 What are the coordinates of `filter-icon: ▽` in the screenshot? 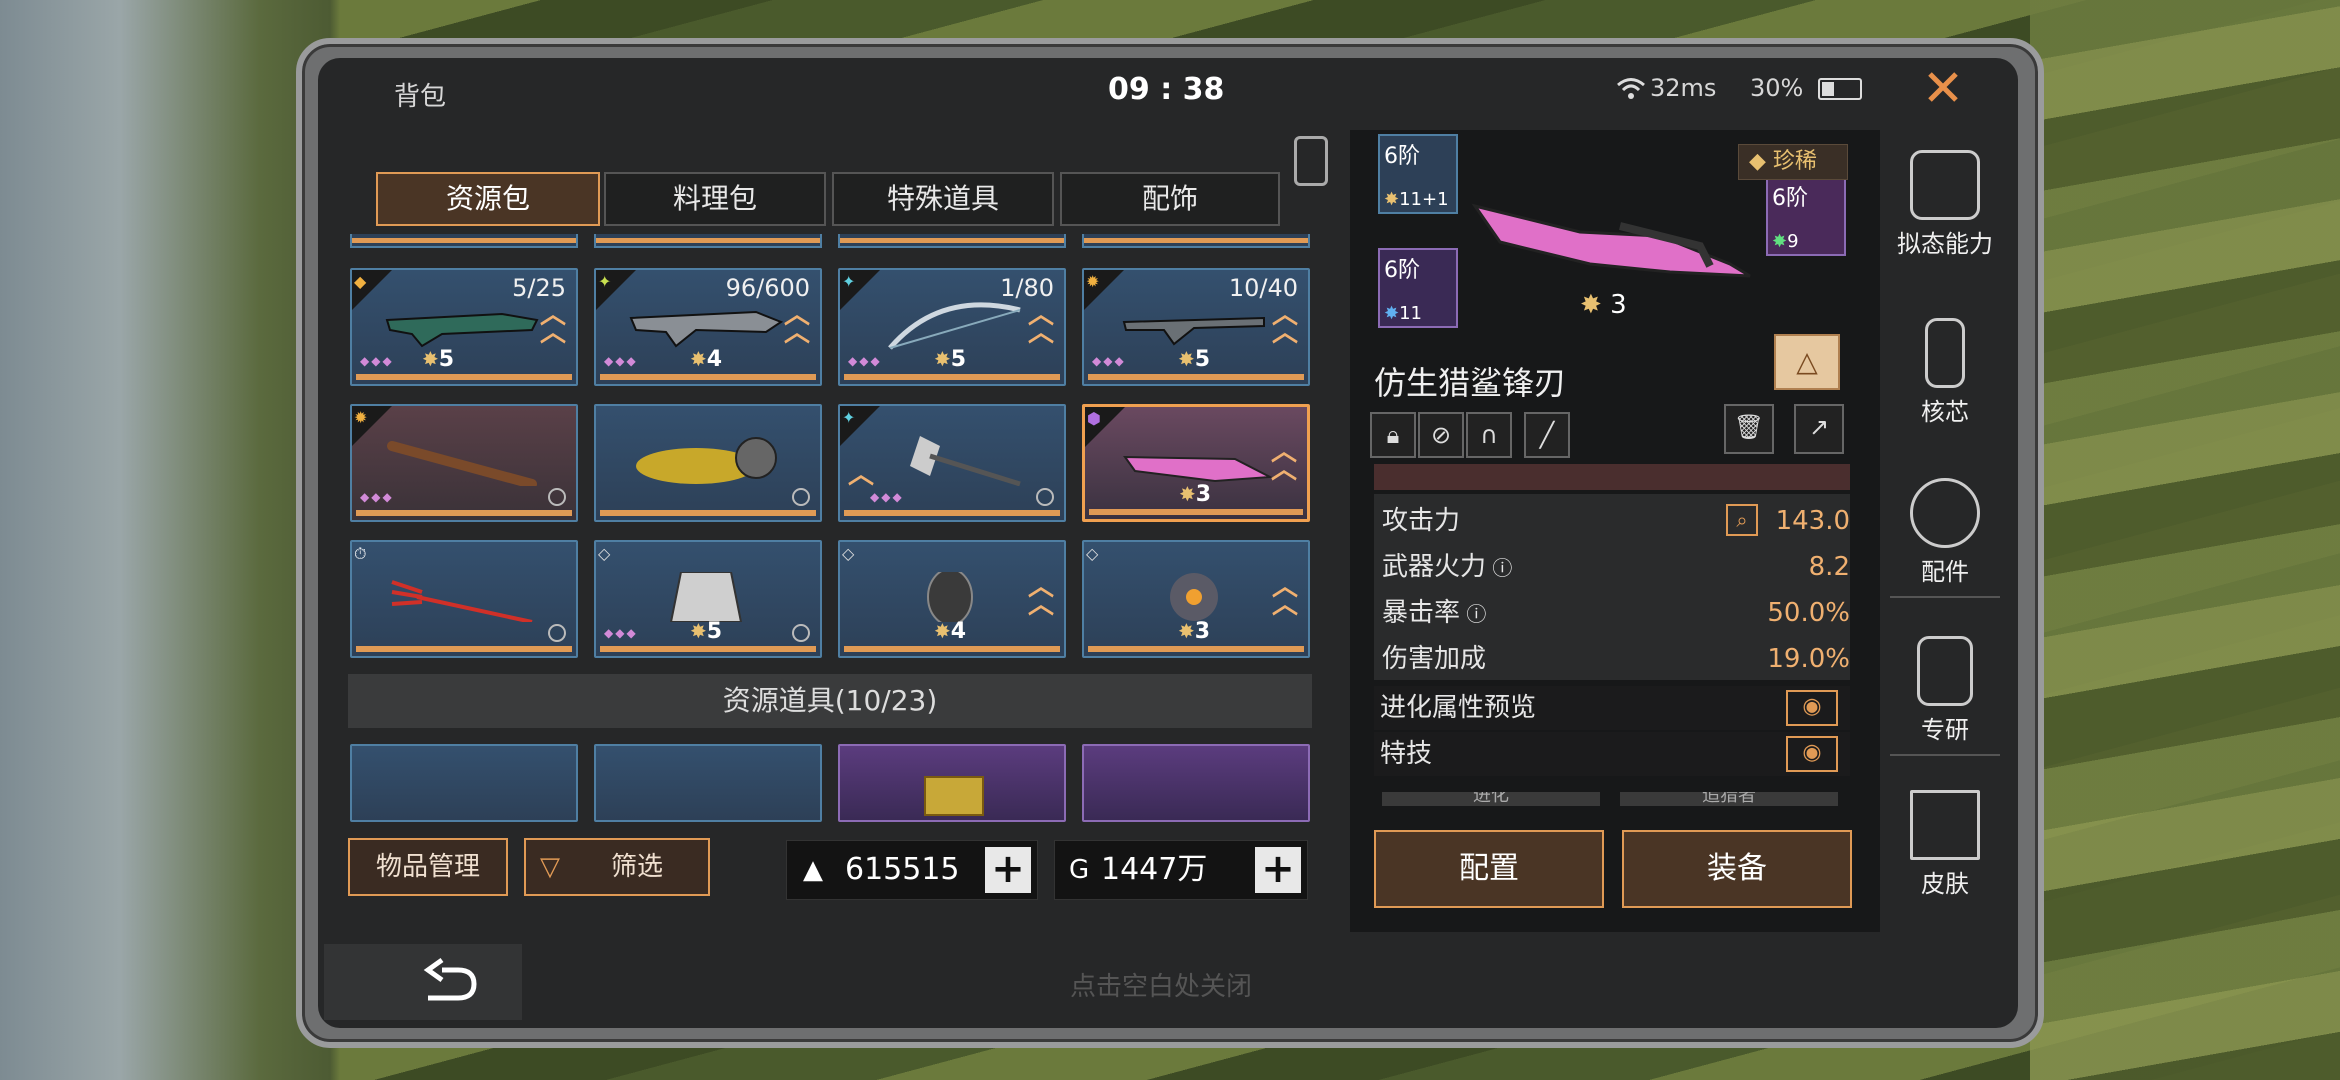 It's located at (550, 867).